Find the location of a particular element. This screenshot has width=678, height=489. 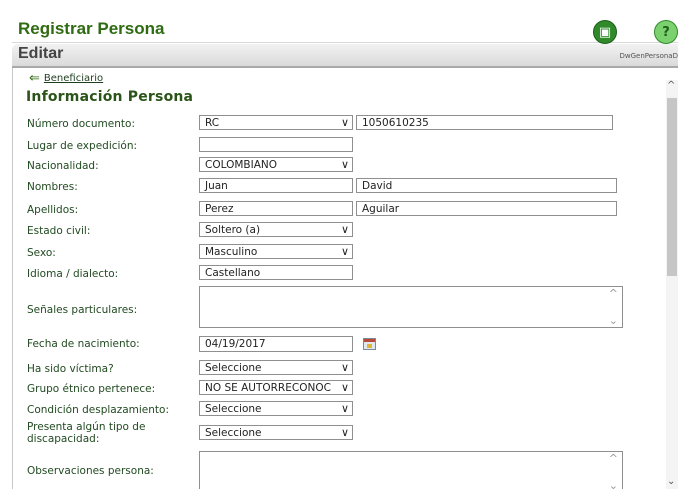

page-header: Registrar Persona ▣ ? is located at coordinates (345, 27).